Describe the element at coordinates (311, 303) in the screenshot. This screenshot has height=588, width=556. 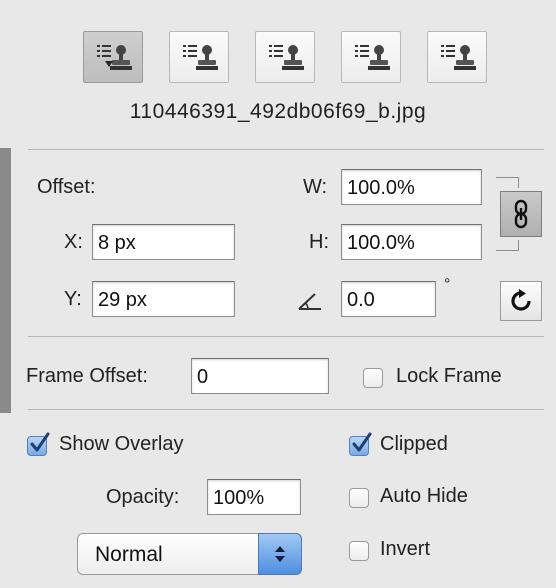
I see `angle-icon` at that location.